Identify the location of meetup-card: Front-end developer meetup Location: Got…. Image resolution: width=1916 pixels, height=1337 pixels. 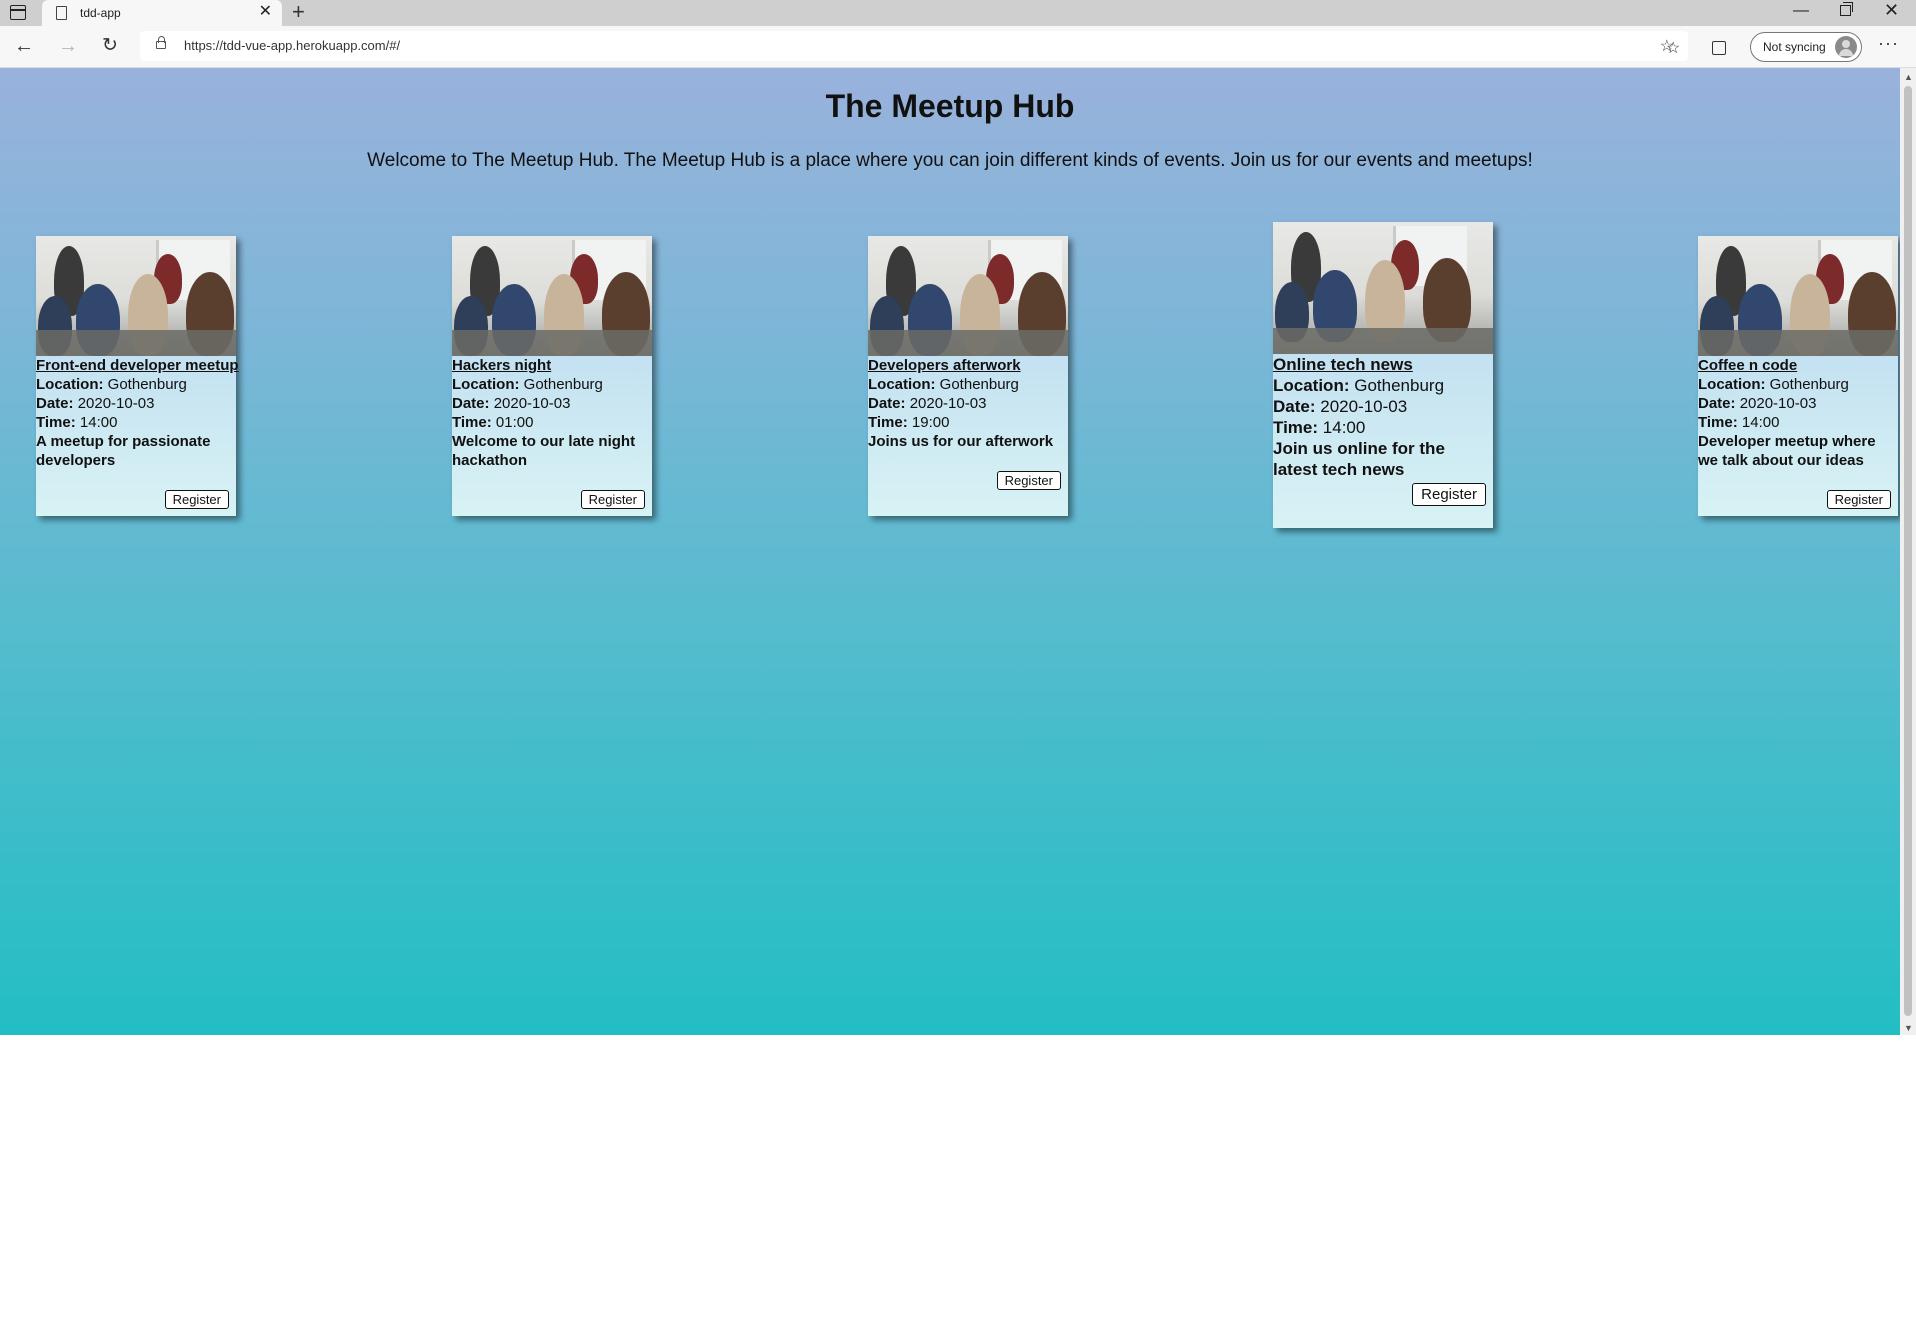
(137, 376).